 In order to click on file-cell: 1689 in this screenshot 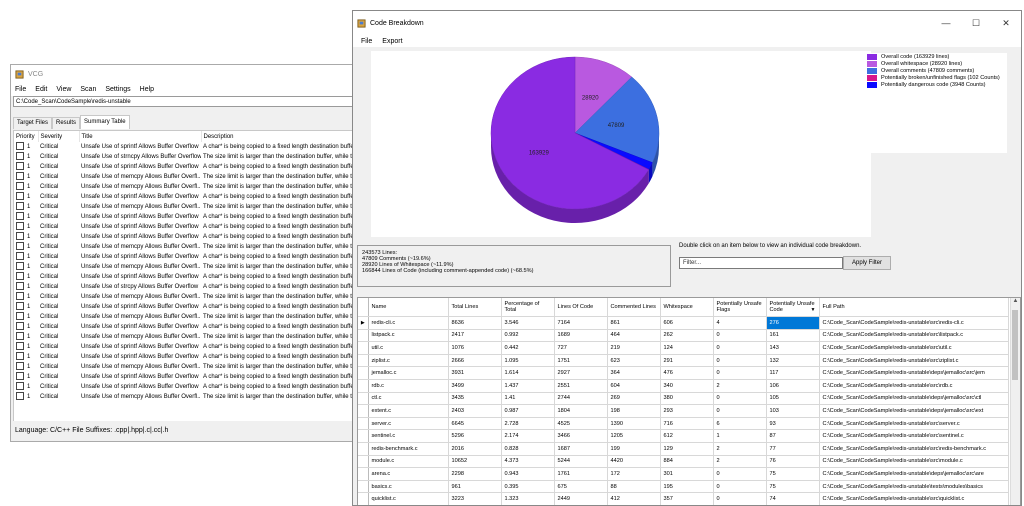, I will do `click(581, 336)`.